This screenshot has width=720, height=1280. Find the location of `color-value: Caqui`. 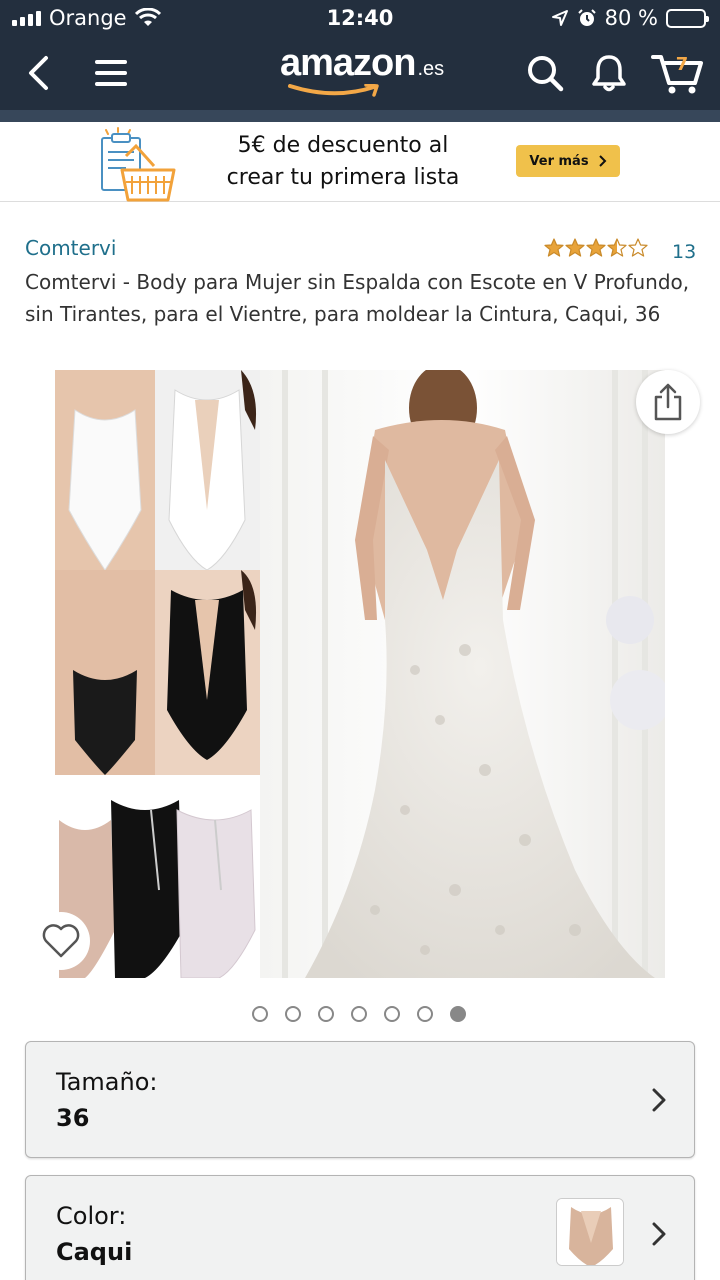

color-value: Caqui is located at coordinates (94, 1252).